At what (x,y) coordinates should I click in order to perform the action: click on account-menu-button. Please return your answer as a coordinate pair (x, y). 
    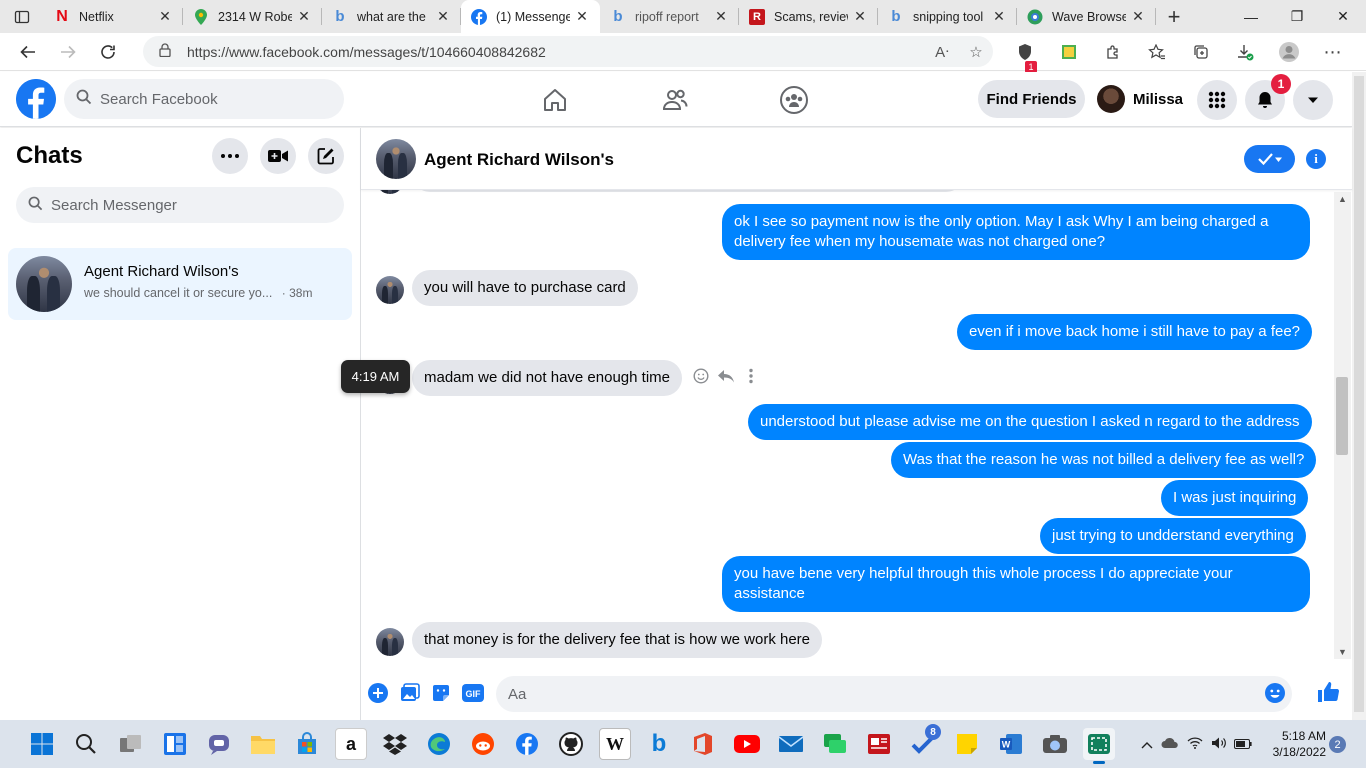
    Looking at the image, I should click on (1313, 100).